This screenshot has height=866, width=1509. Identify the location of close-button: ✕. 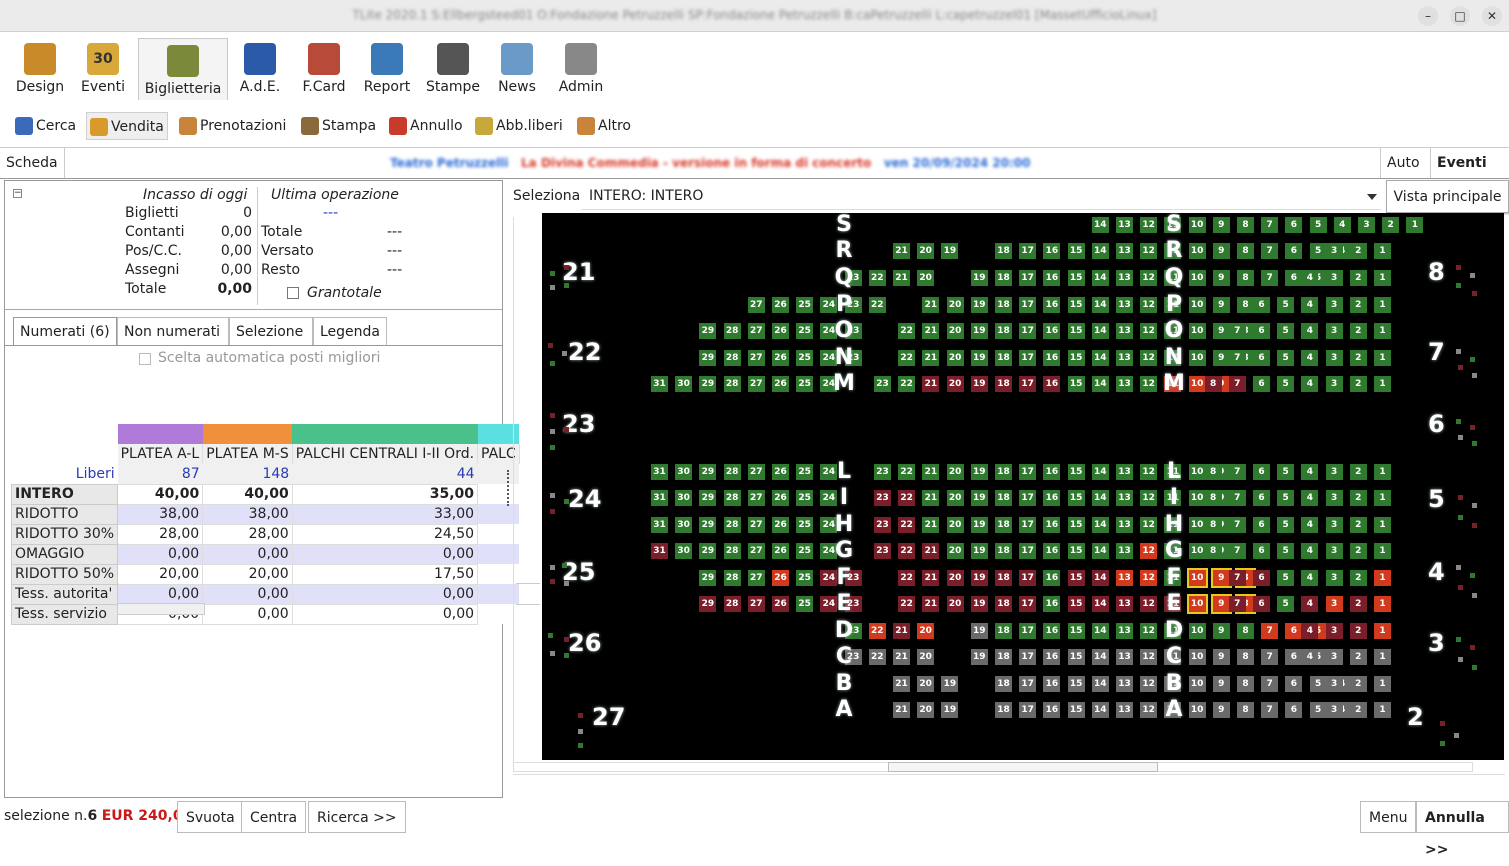
(1492, 16).